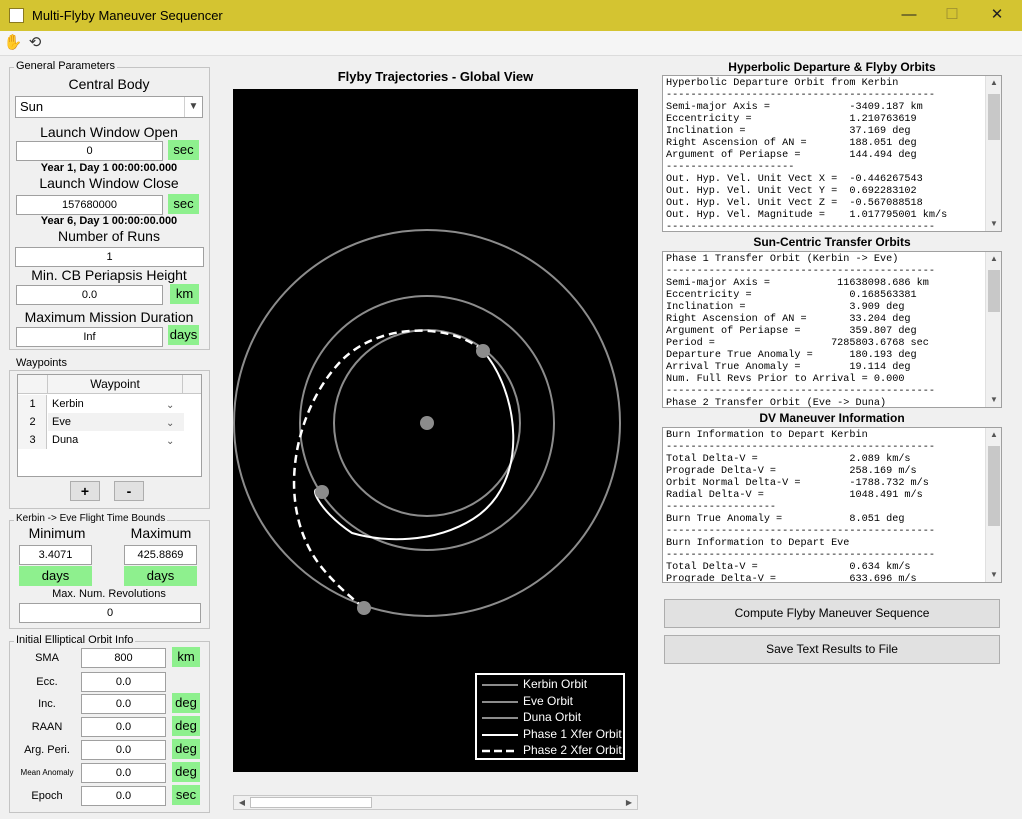 The width and height of the screenshot is (1022, 819). I want to click on epoch-input: 0.0, so click(123, 796).